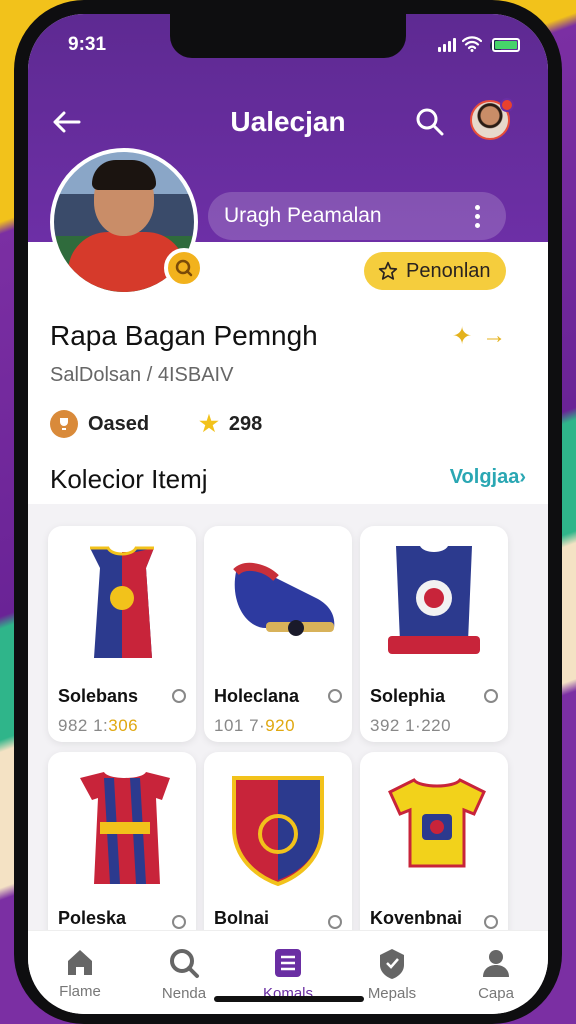 The image size is (576, 1024). Describe the element at coordinates (494, 336) in the screenshot. I see `arrow-right-icon: →` at that location.